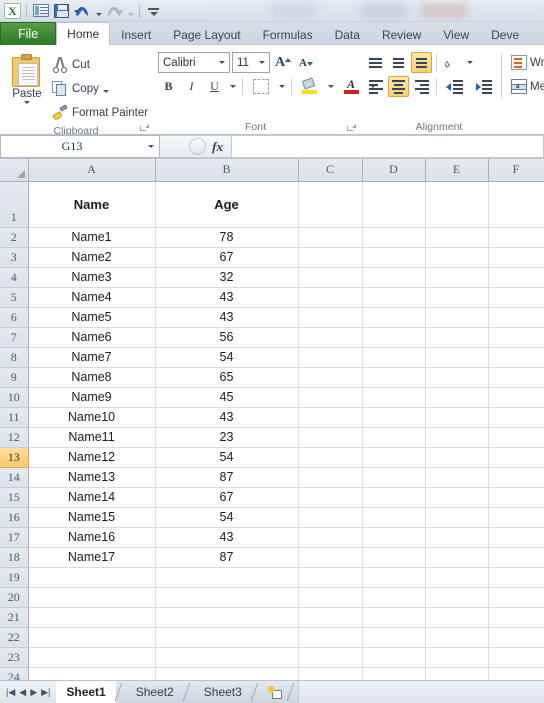 The height and width of the screenshot is (703, 544). I want to click on tab-review: Review, so click(401, 34).